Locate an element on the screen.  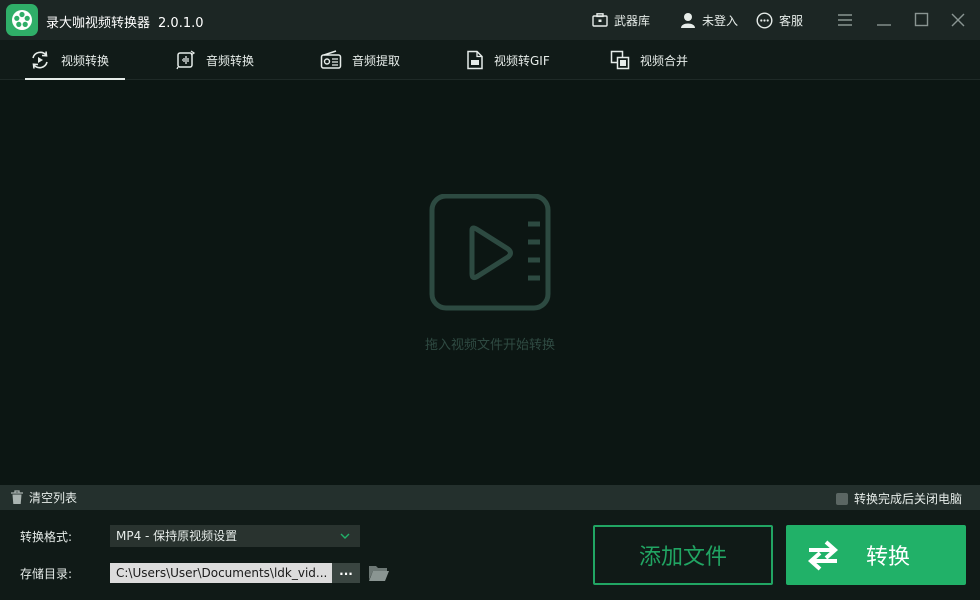
shutdown-label: 转换完成后关闭电脑 is located at coordinates (907, 499).